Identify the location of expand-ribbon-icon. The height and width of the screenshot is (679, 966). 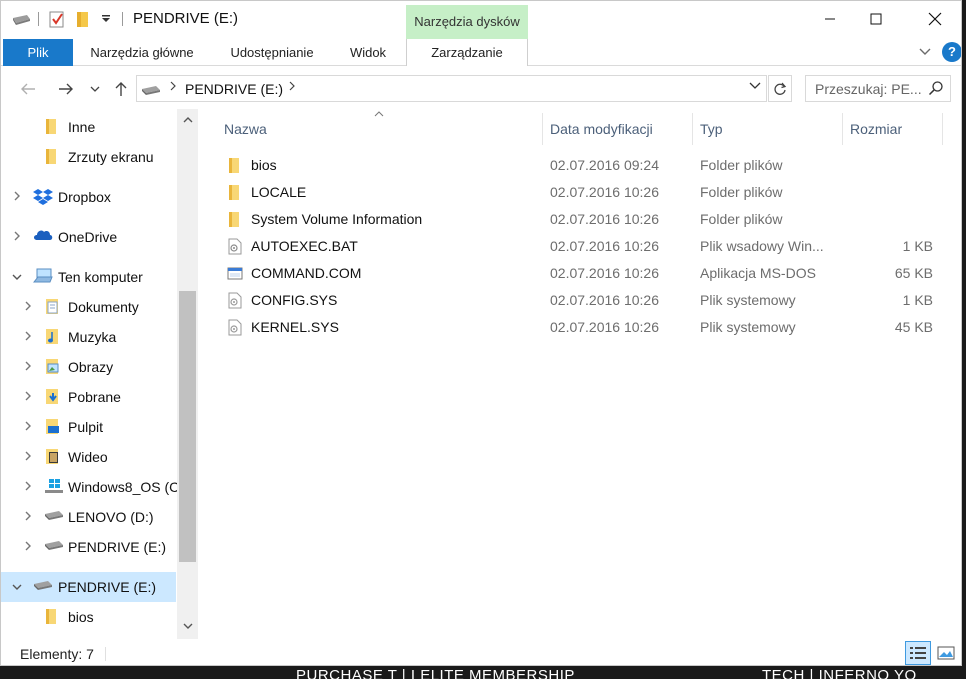
(925, 52).